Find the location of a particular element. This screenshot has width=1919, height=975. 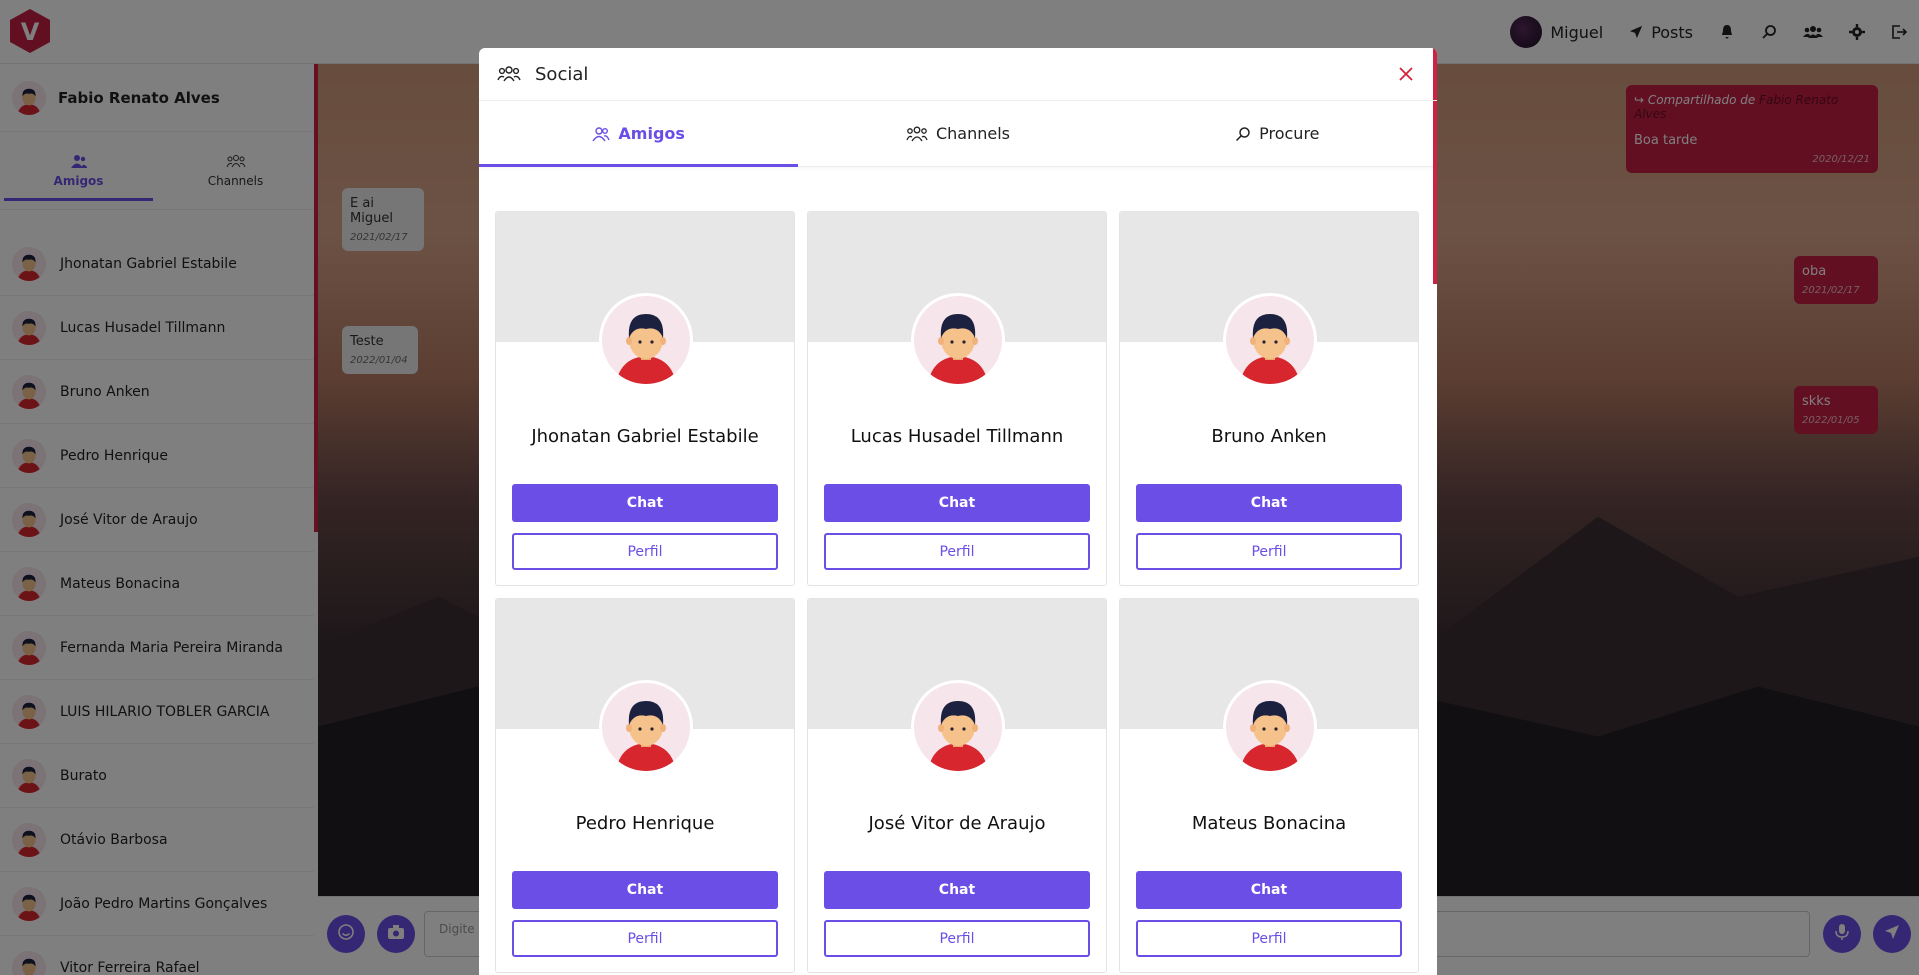

friend-card: José Vitor de Araujo Chat Perfil is located at coordinates (957, 785).